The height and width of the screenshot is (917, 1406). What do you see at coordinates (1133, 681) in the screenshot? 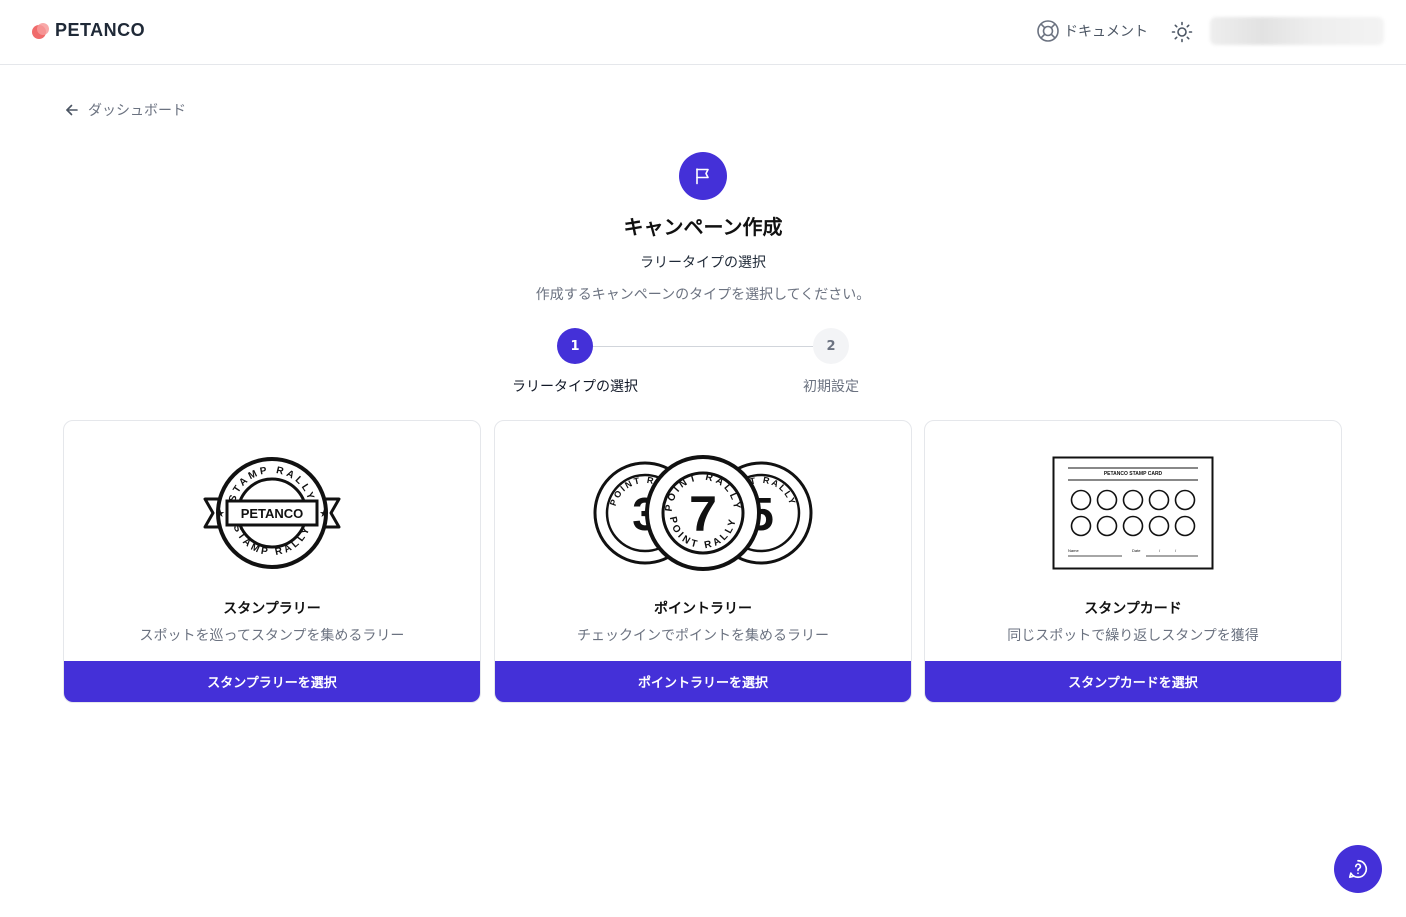
I see `select-stamp-card-button: スタンプカードを選択` at bounding box center [1133, 681].